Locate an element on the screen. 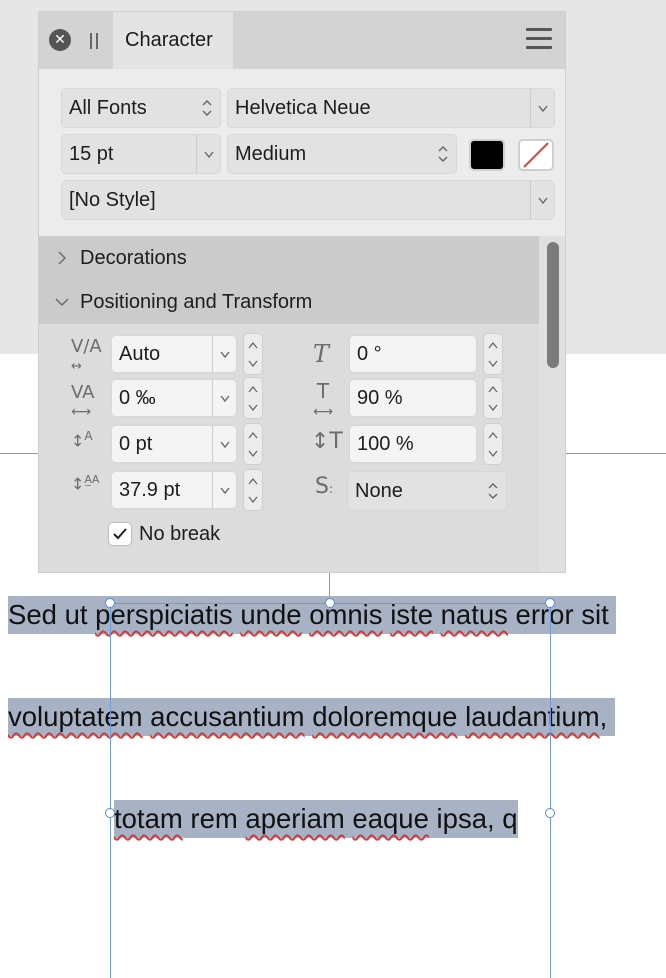 This screenshot has height=978, width=666. font-size-field: 15 pt is located at coordinates (141, 154).